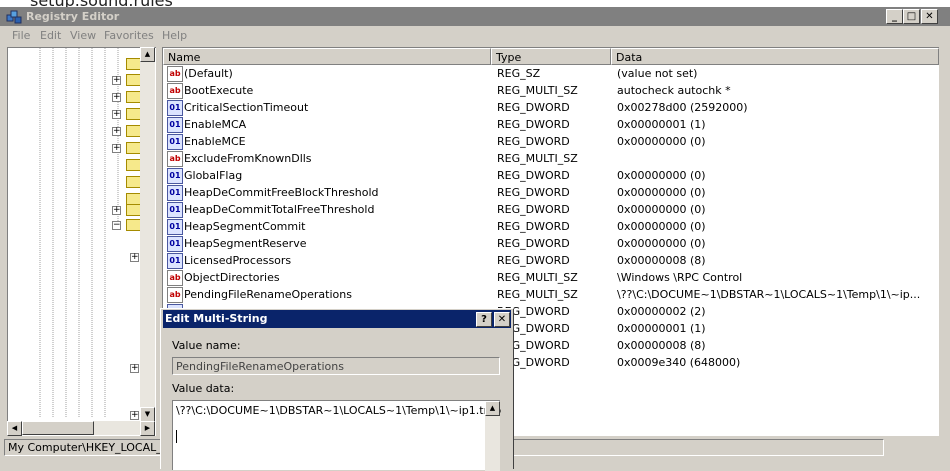  I want to click on table-row: 01 GlobalFlag REG_DWORD 0x00000000 (0), so click(551, 175).